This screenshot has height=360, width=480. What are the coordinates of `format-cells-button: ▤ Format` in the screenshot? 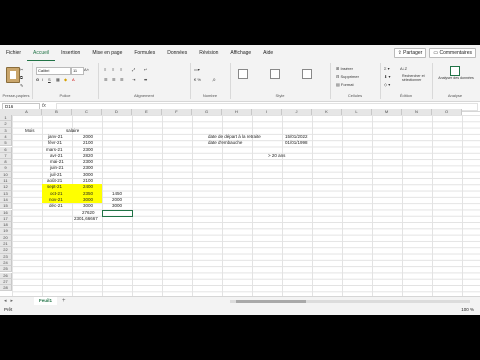 It's located at (345, 84).